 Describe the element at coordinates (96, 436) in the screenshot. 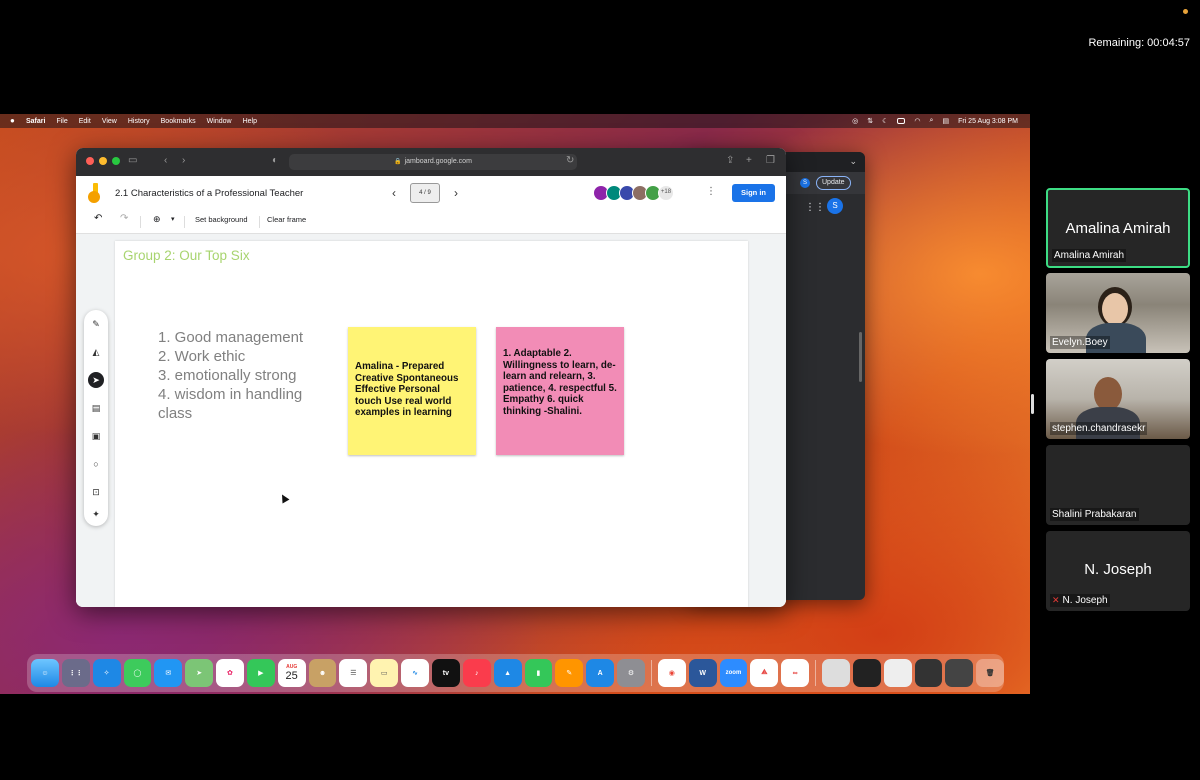

I see `image-icon: ▣` at that location.